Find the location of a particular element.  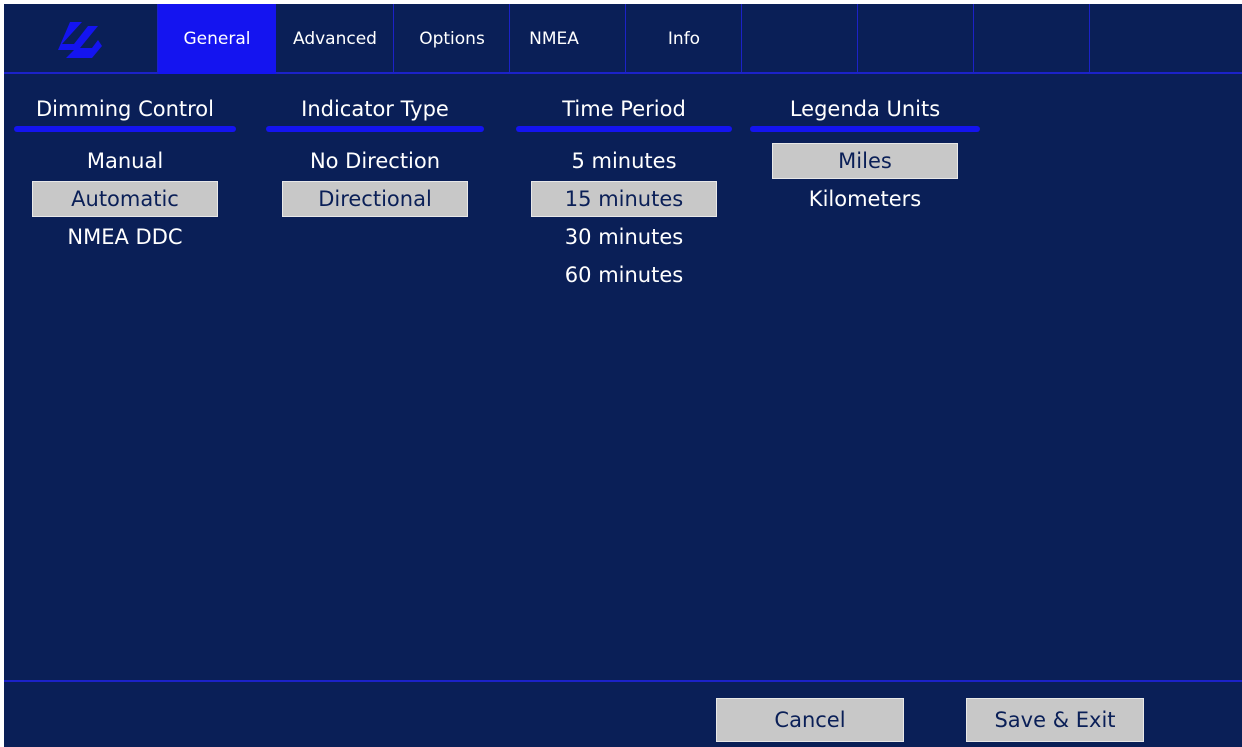

tab-bar: General Advanced Options NMEA Info is located at coordinates (623, 39).